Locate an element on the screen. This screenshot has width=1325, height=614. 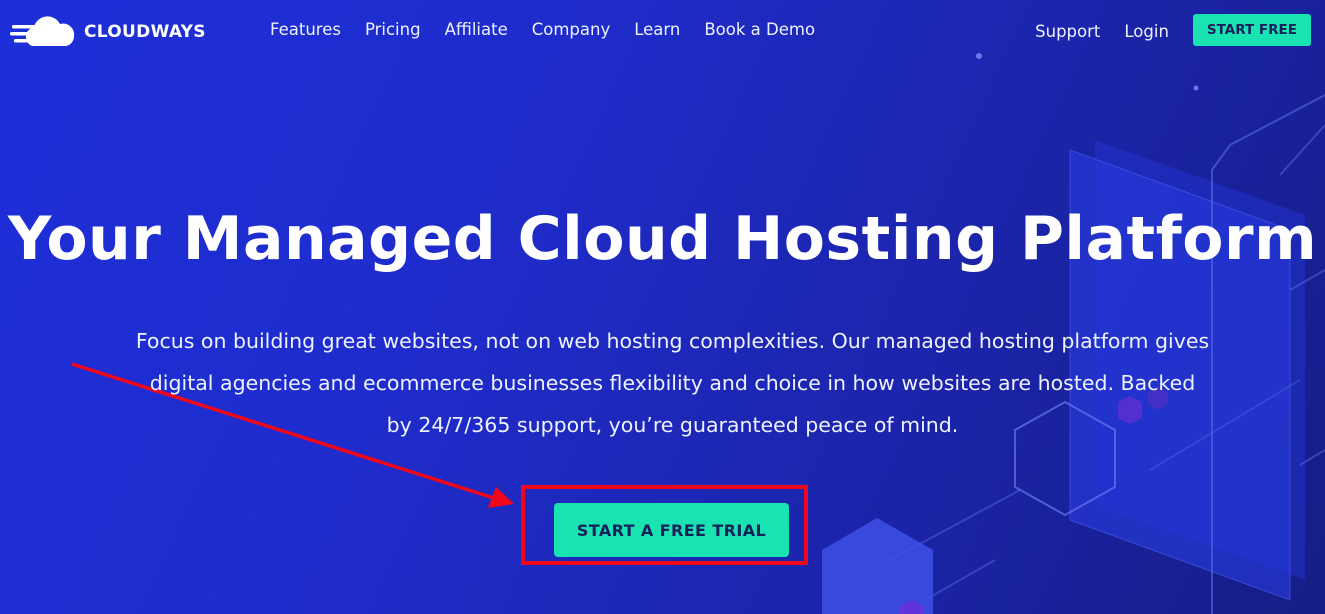
nav-link-company: Company is located at coordinates (571, 29).